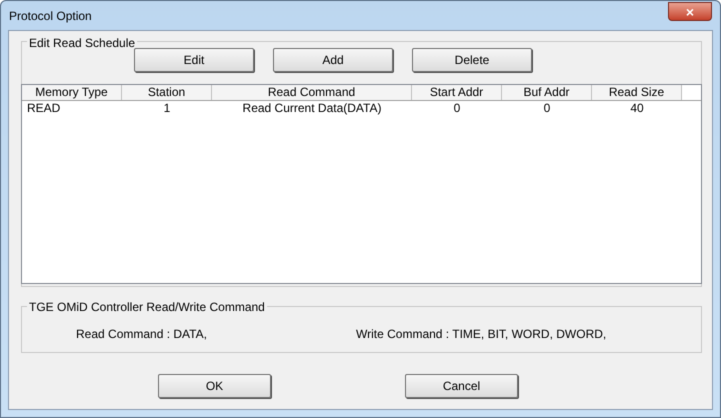  What do you see at coordinates (72, 92) in the screenshot?
I see `column-header: Memory Type` at bounding box center [72, 92].